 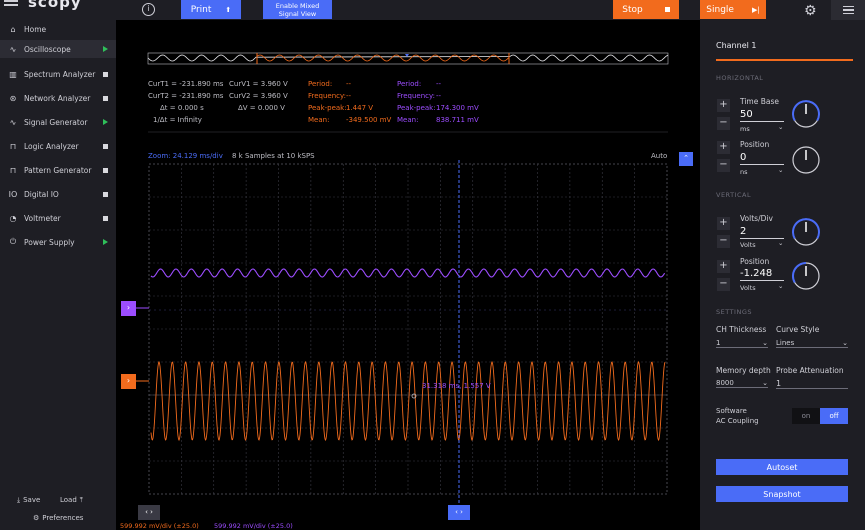 I want to click on ch1-offset-marker: ›, so click(x=128, y=381).